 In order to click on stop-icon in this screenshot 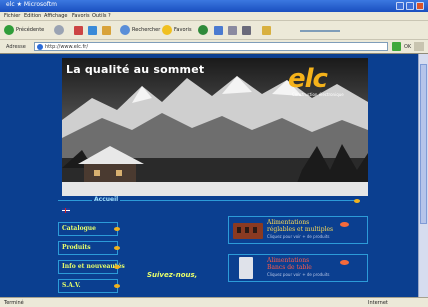, I will do `click(78, 30)`.